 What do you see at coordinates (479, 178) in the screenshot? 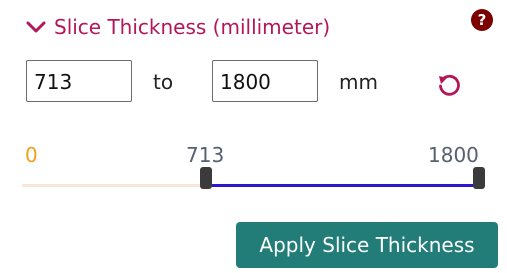
I see `slider-high-handle` at bounding box center [479, 178].